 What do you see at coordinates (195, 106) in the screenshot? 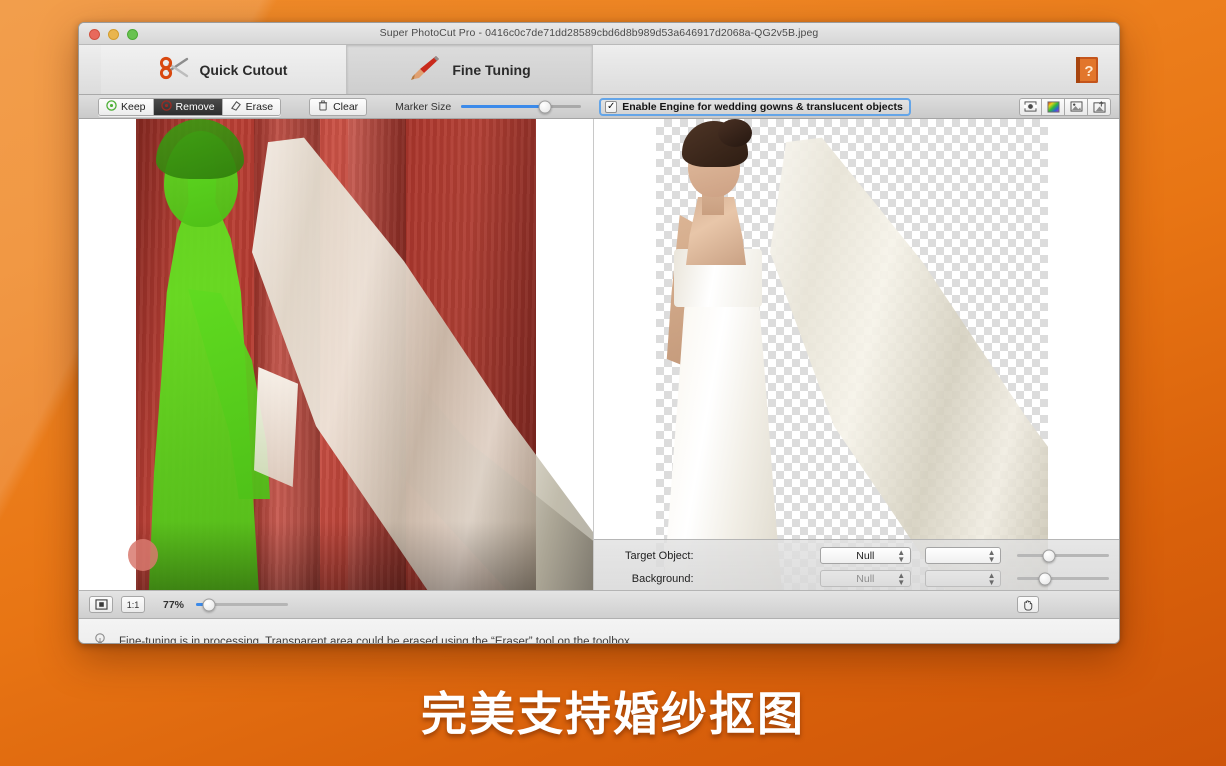
I see `mode-remove-label: Remove` at bounding box center [195, 106].